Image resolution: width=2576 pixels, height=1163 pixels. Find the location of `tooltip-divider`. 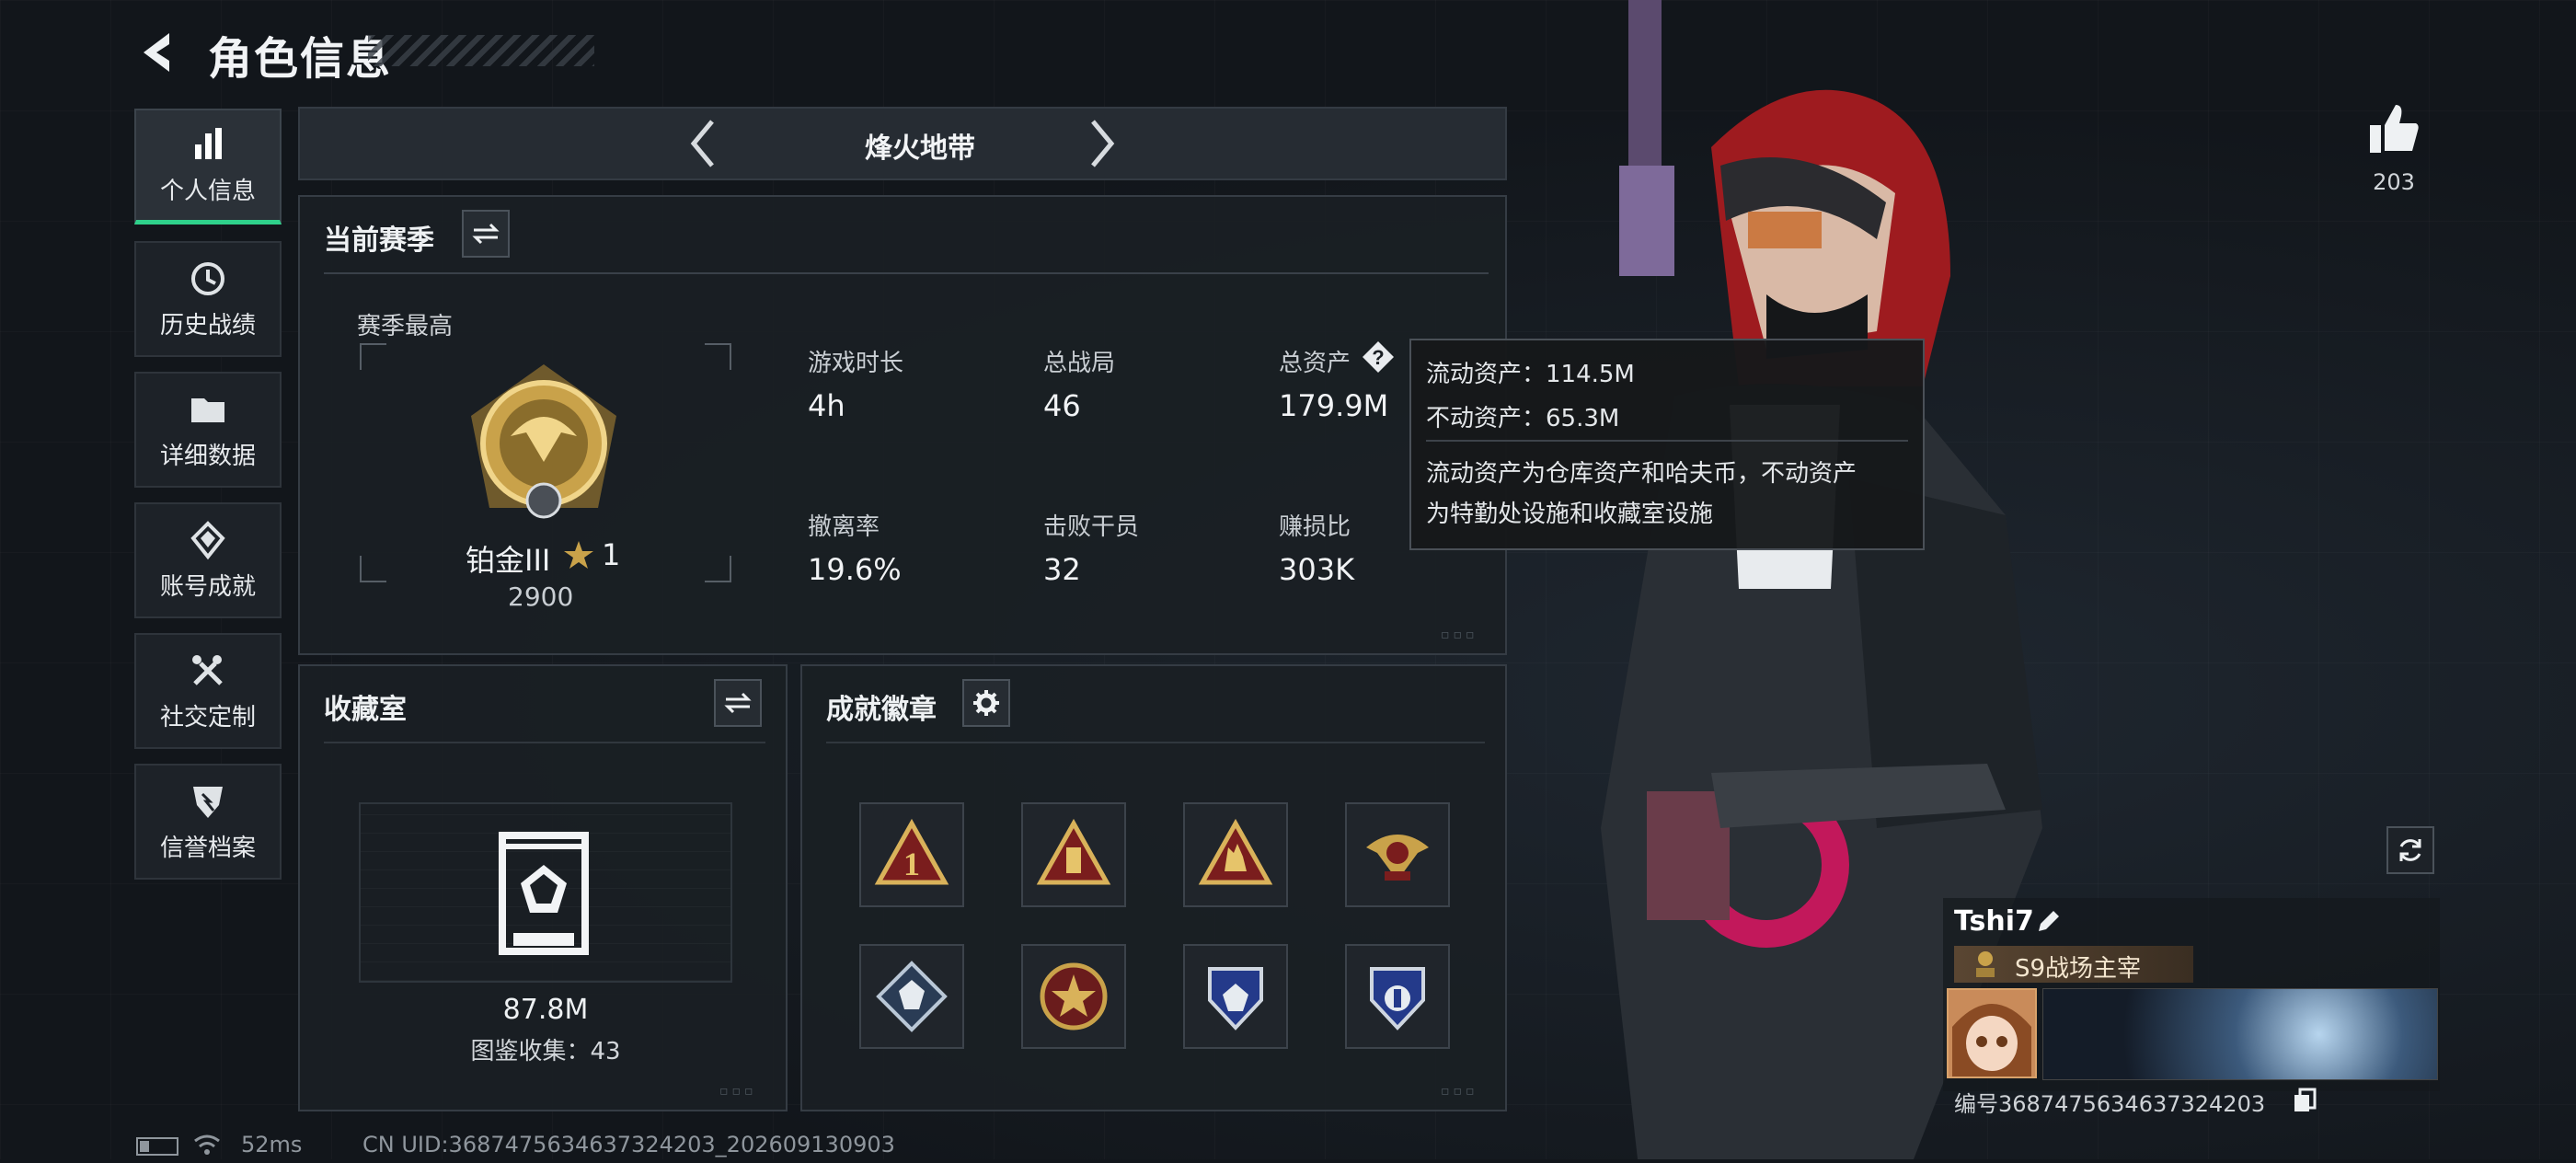

tooltip-divider is located at coordinates (1667, 441).